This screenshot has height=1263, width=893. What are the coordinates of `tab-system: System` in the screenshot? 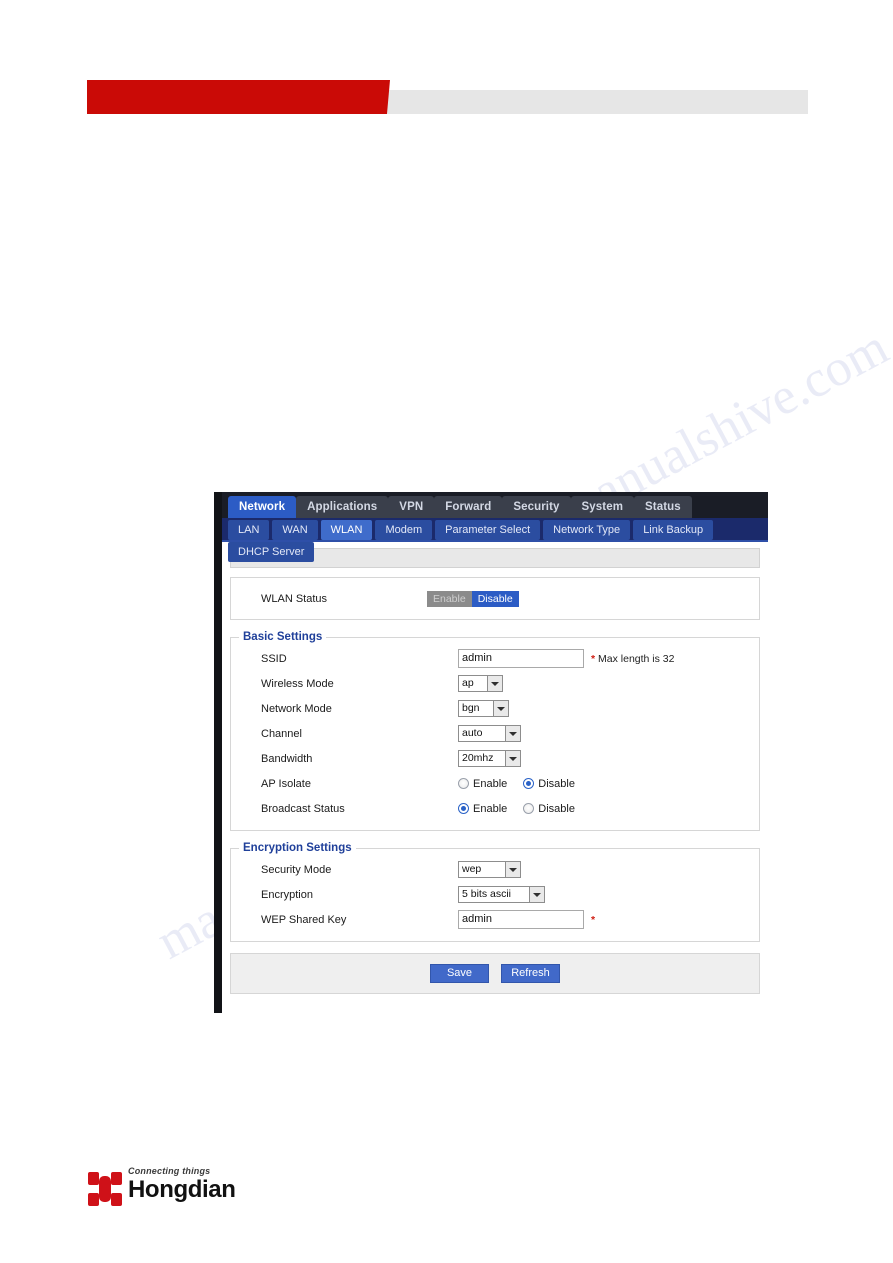 It's located at (602, 507).